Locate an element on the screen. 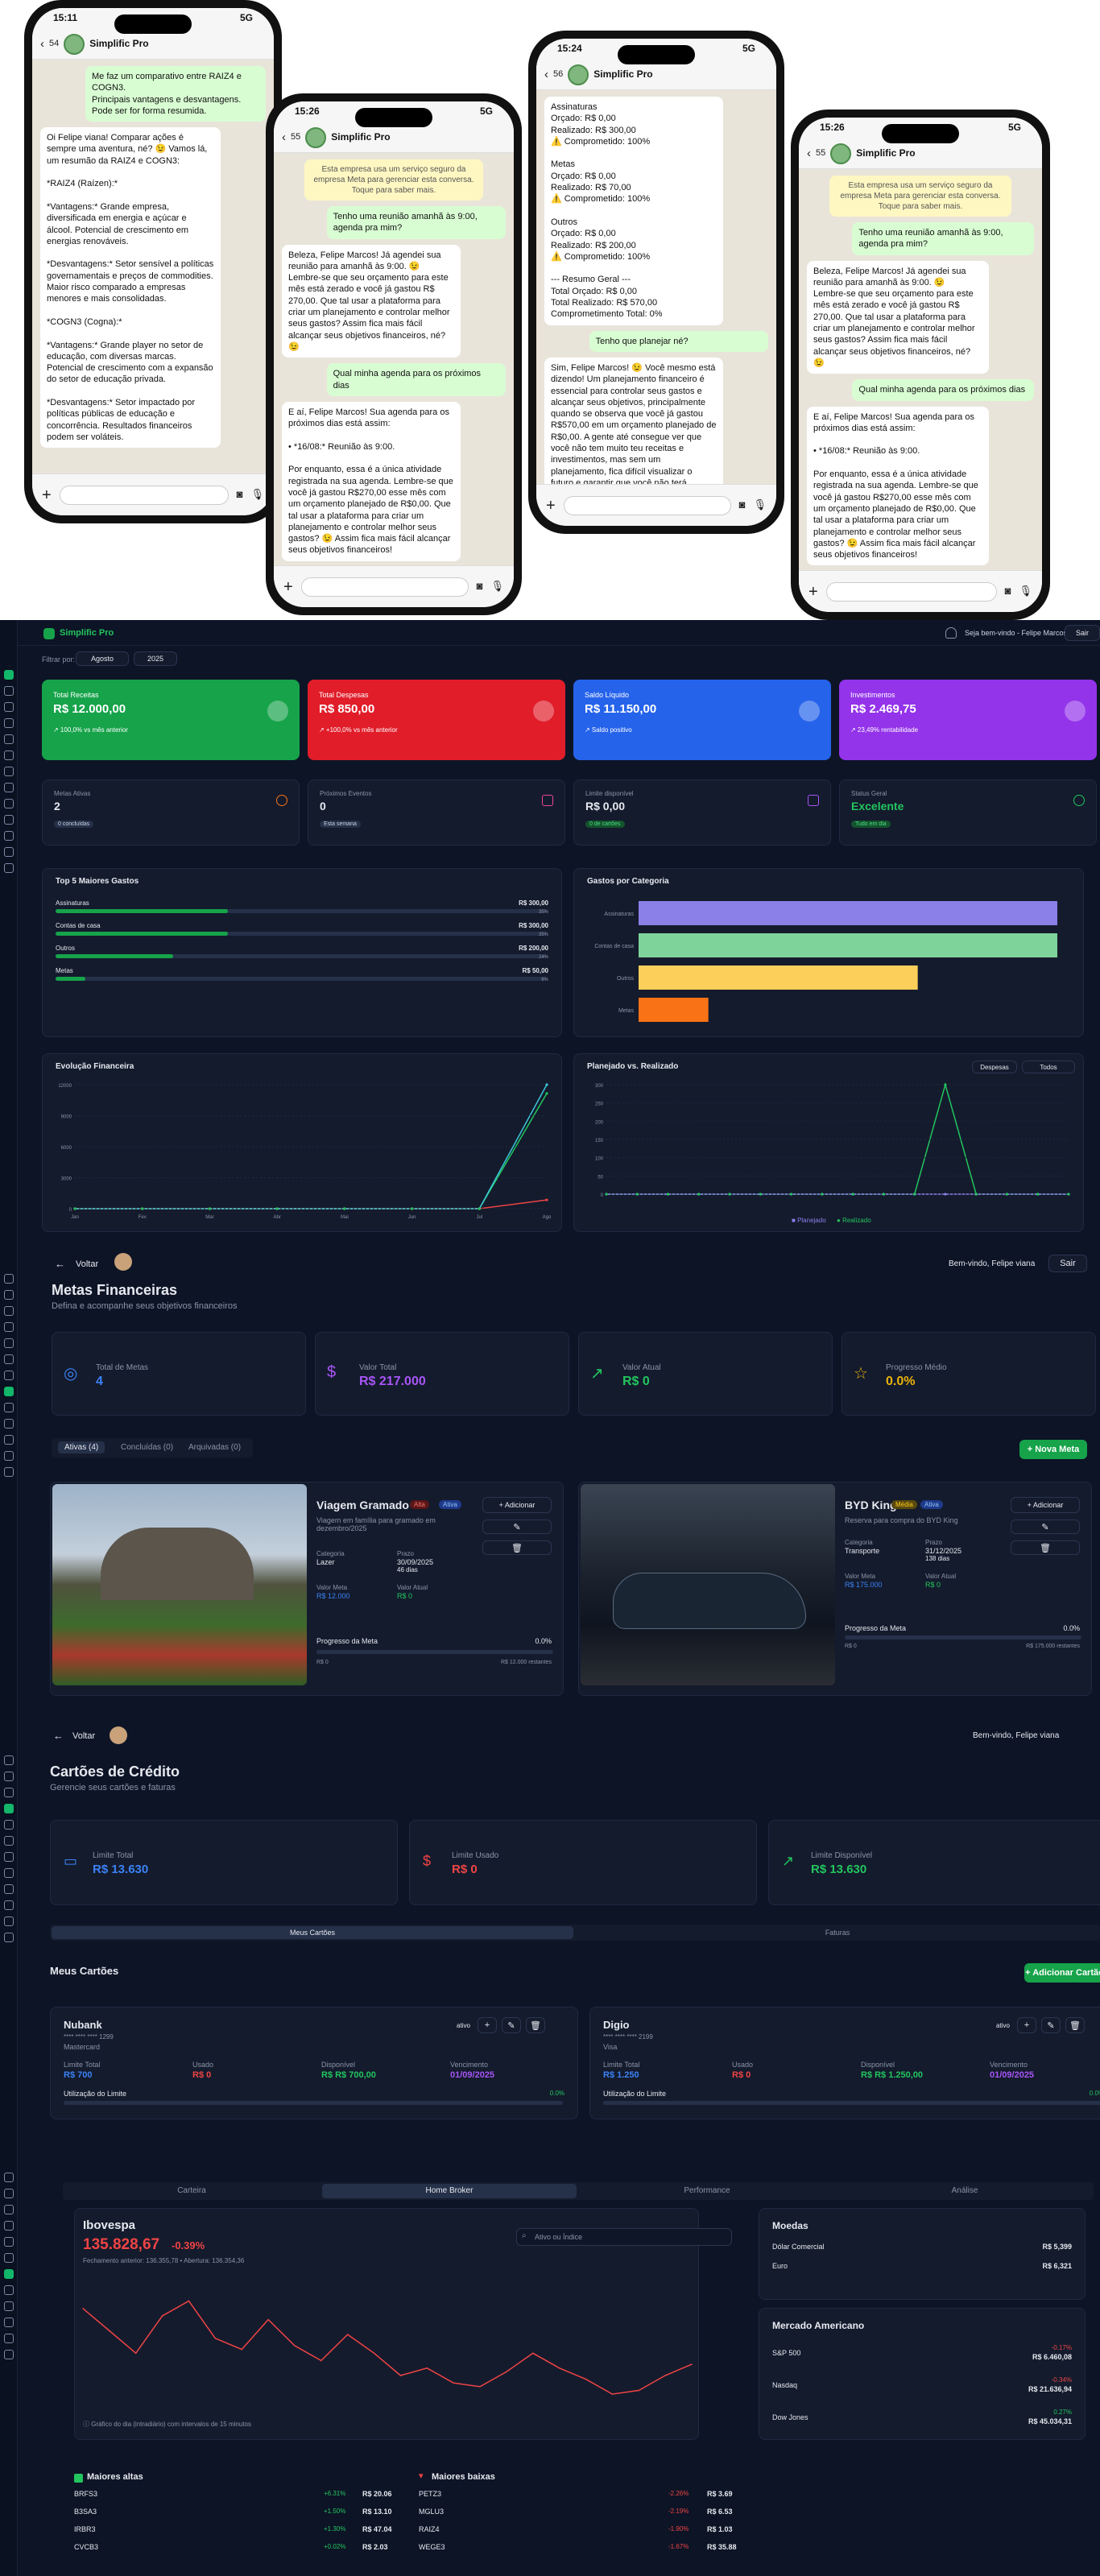  ticker: WEGE3 is located at coordinates (432, 2547).